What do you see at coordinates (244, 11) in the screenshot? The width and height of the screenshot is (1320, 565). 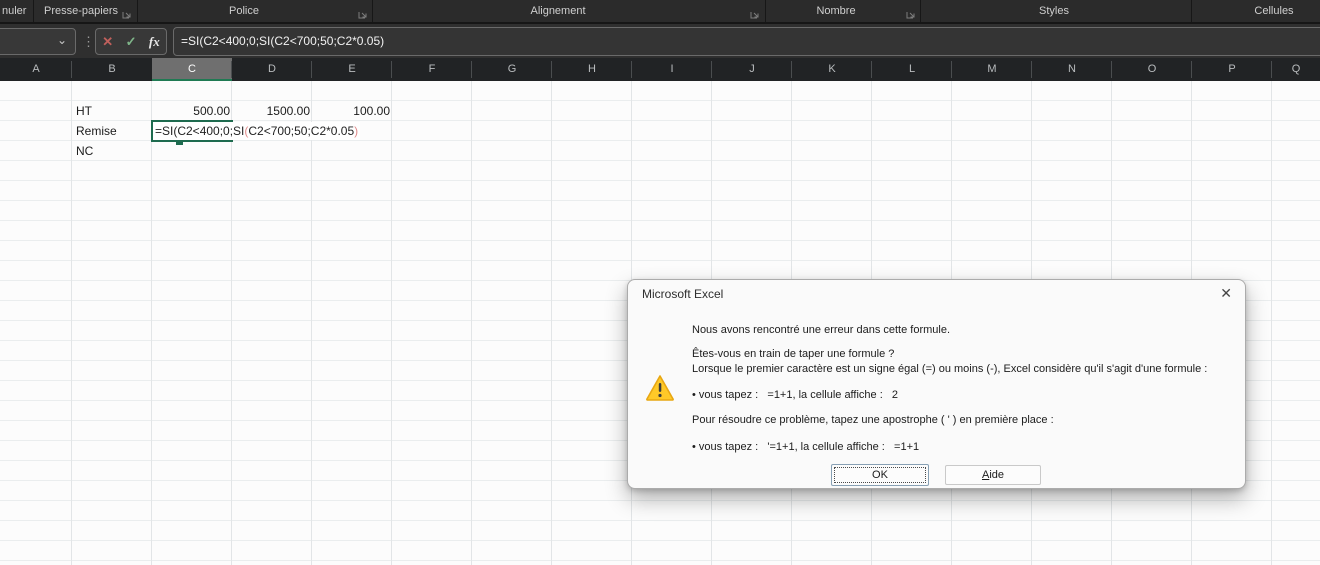 I see `ribbon-group-police-label: Police` at bounding box center [244, 11].